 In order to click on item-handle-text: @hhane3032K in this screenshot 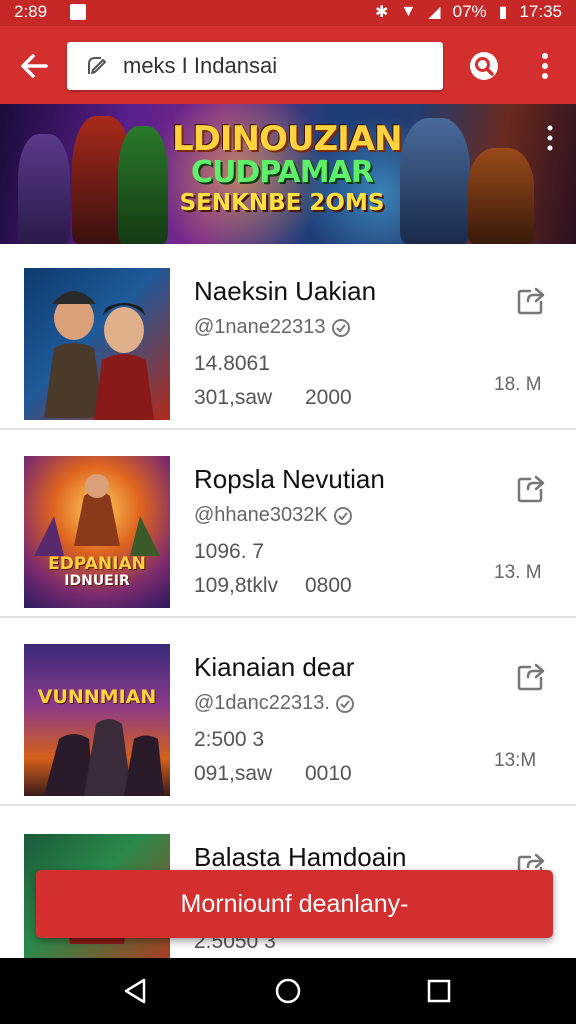, I will do `click(261, 515)`.